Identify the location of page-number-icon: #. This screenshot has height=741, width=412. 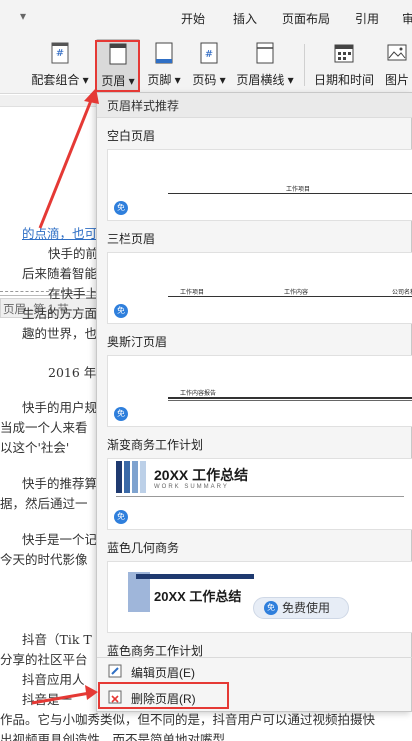
(209, 53).